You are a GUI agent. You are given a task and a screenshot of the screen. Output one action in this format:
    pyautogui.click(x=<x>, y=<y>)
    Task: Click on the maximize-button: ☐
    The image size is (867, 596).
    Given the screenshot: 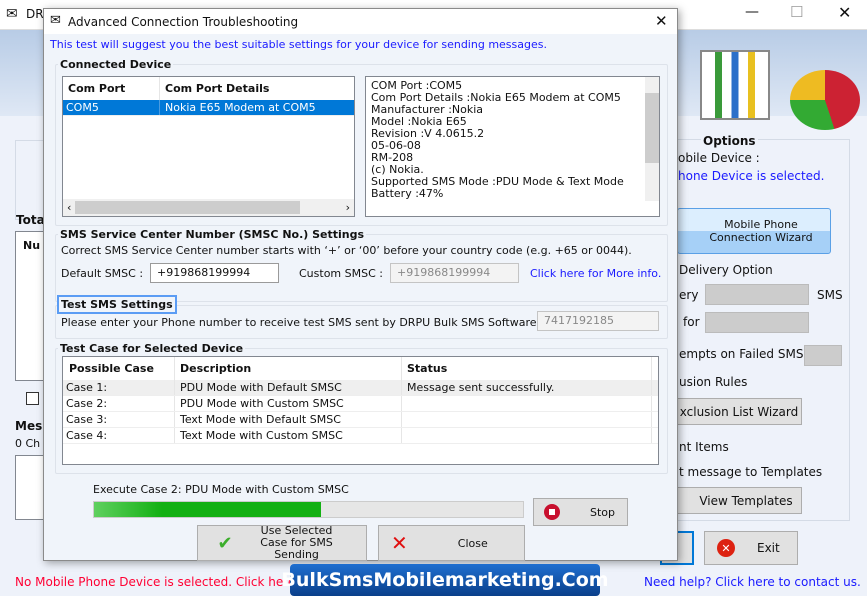 What is the action you would take?
    pyautogui.click(x=796, y=12)
    